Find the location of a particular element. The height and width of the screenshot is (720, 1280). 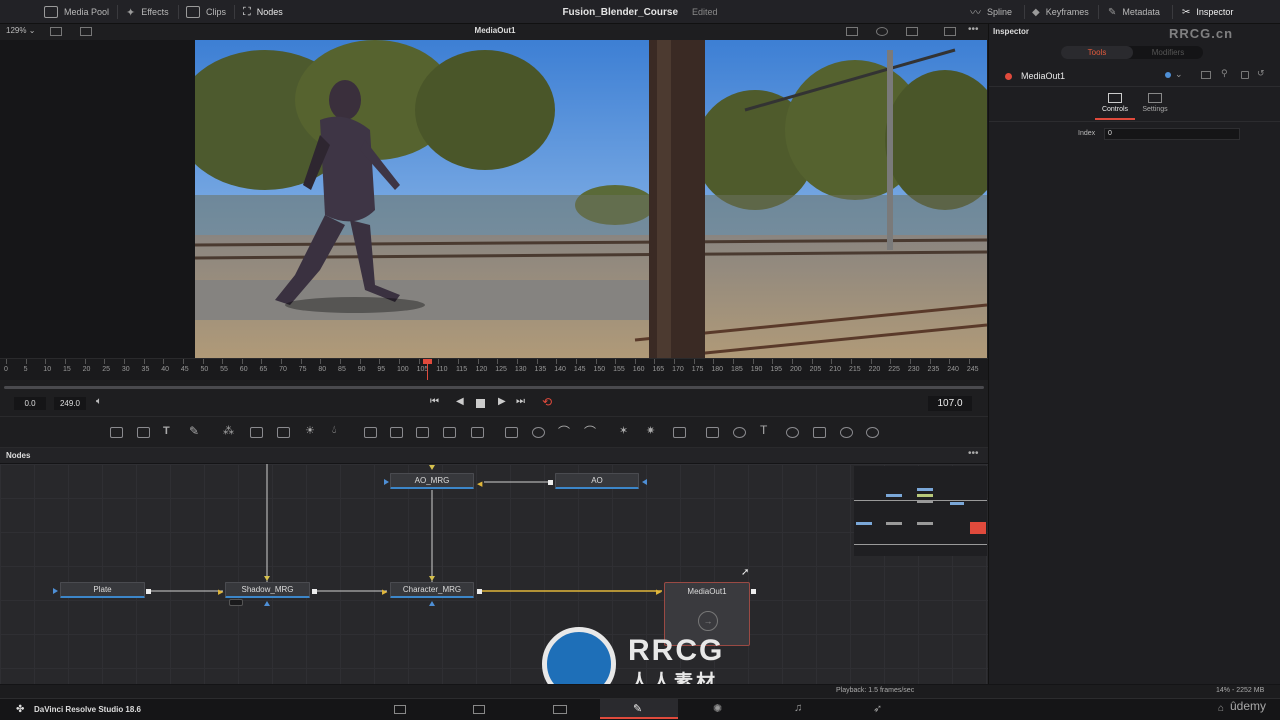

tab-tools: Tools is located at coordinates (1097, 52).